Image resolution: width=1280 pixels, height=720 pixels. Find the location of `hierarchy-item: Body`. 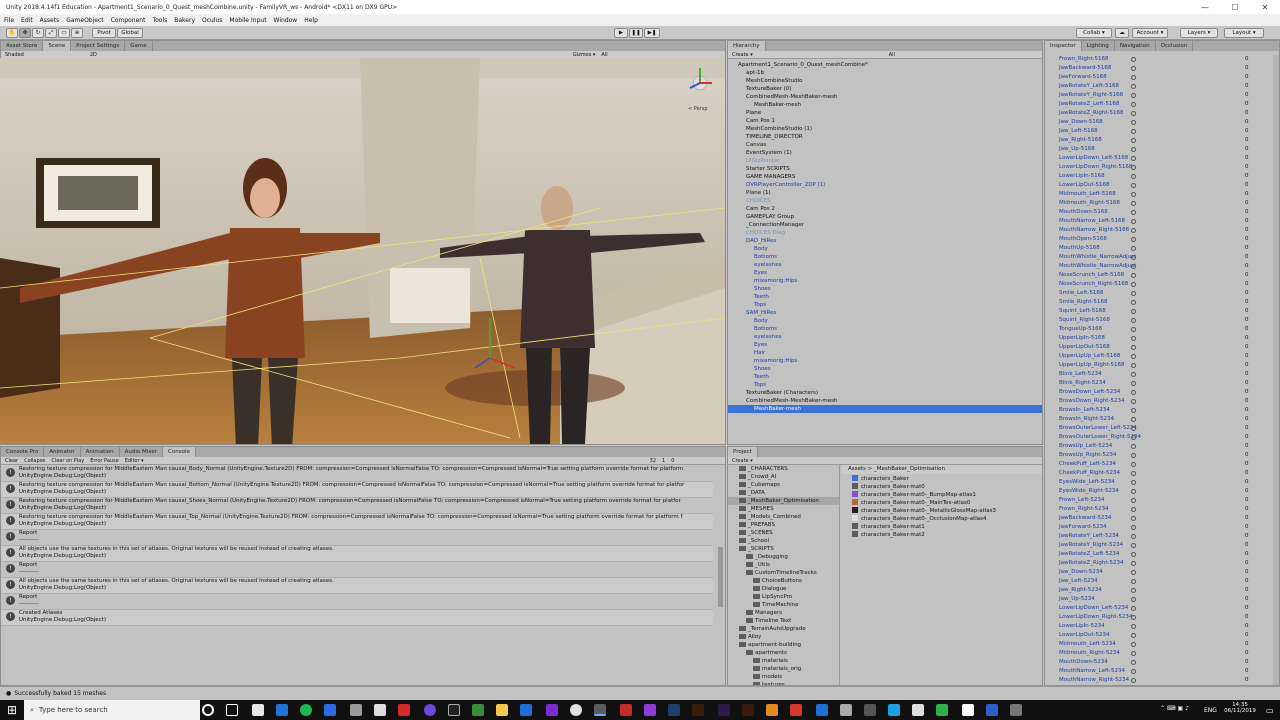

hierarchy-item: Body is located at coordinates (885, 249).